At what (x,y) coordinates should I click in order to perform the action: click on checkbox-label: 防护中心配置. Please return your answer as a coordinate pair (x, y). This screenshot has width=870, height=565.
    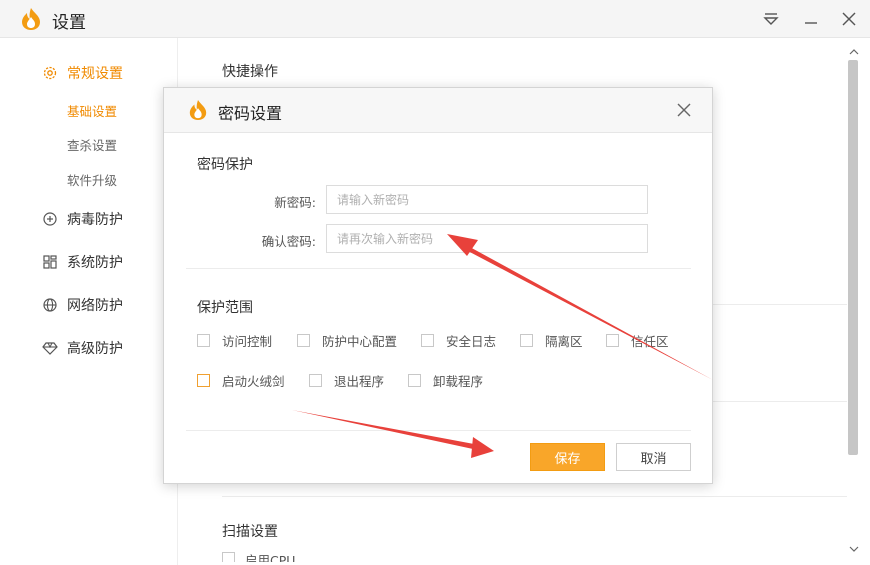
    Looking at the image, I should click on (360, 341).